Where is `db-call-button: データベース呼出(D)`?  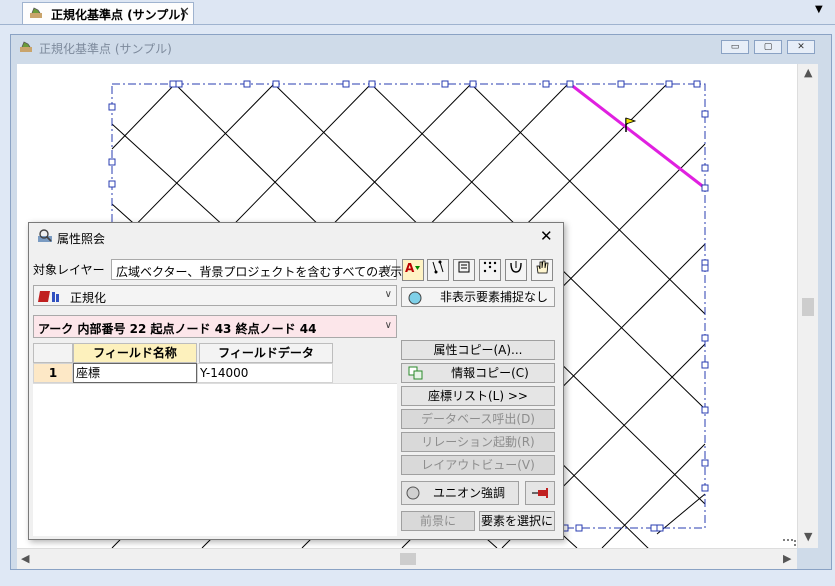 db-call-button: データベース呼出(D) is located at coordinates (478, 419).